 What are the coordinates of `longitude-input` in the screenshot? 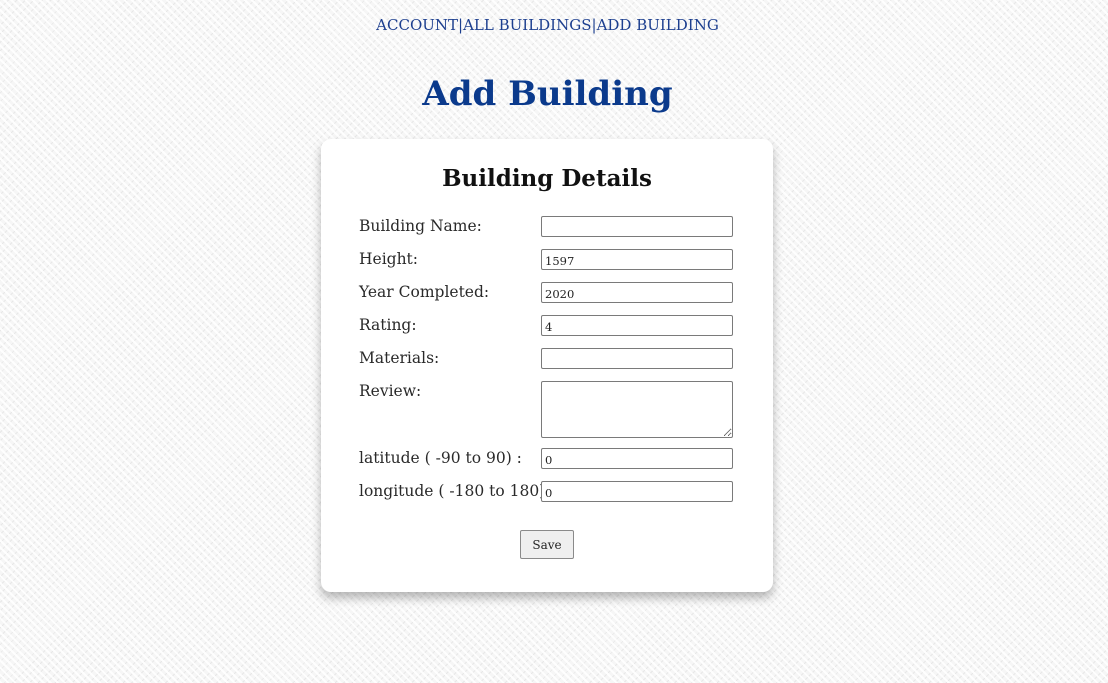 It's located at (637, 491).